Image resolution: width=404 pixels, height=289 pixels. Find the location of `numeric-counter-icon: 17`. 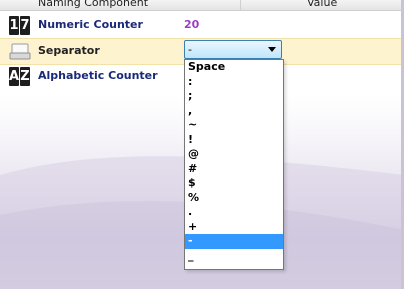

numeric-counter-icon: 17 is located at coordinates (19, 25).